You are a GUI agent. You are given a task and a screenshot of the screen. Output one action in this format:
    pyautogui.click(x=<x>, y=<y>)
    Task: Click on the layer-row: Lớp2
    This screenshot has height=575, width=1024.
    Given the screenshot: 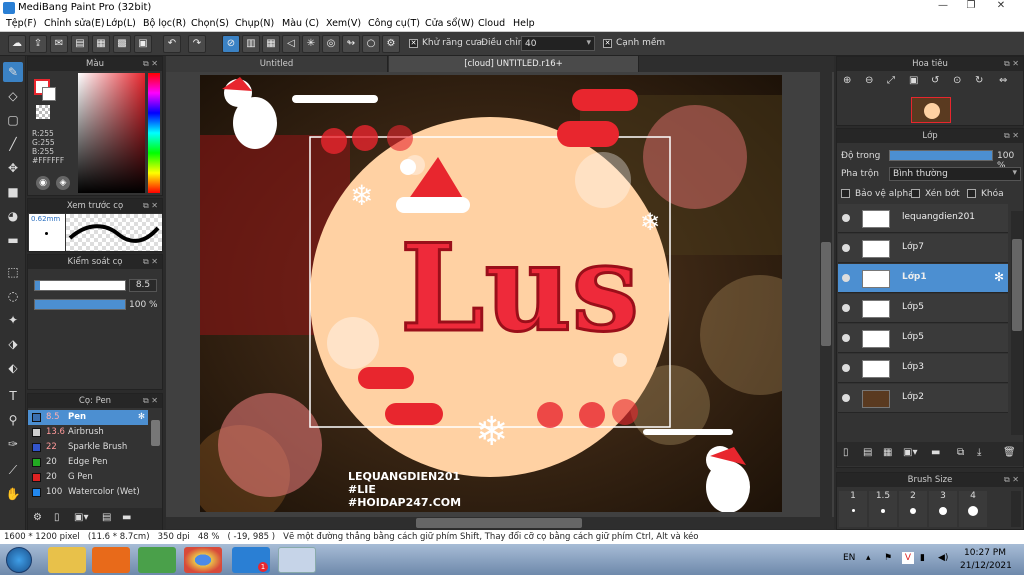 What is the action you would take?
    pyautogui.click(x=923, y=398)
    